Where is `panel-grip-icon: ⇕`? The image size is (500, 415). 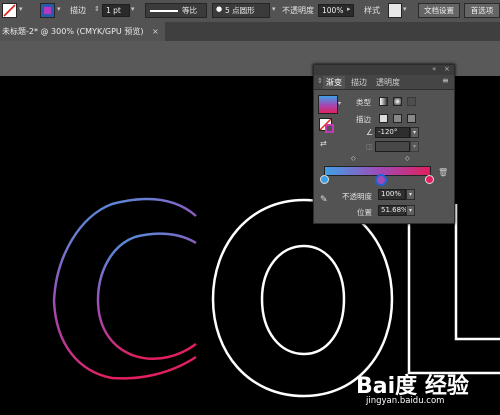 panel-grip-icon: ⇕ is located at coordinates (320, 81).